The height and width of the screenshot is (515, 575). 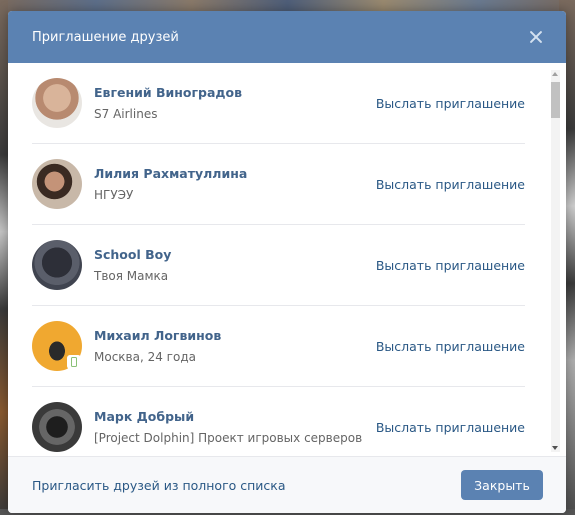 I want to click on close-icon, so click(x=536, y=37).